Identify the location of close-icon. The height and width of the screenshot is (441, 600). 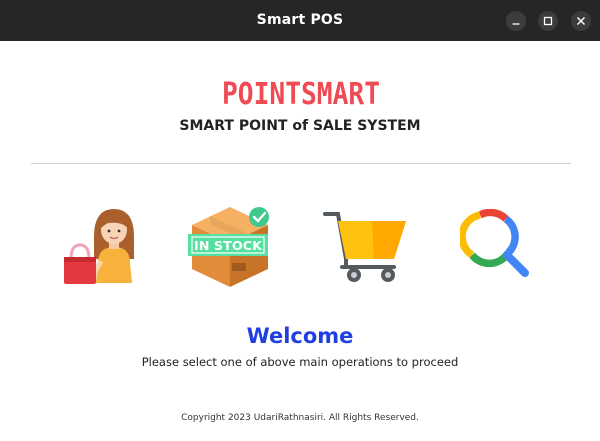
(581, 21).